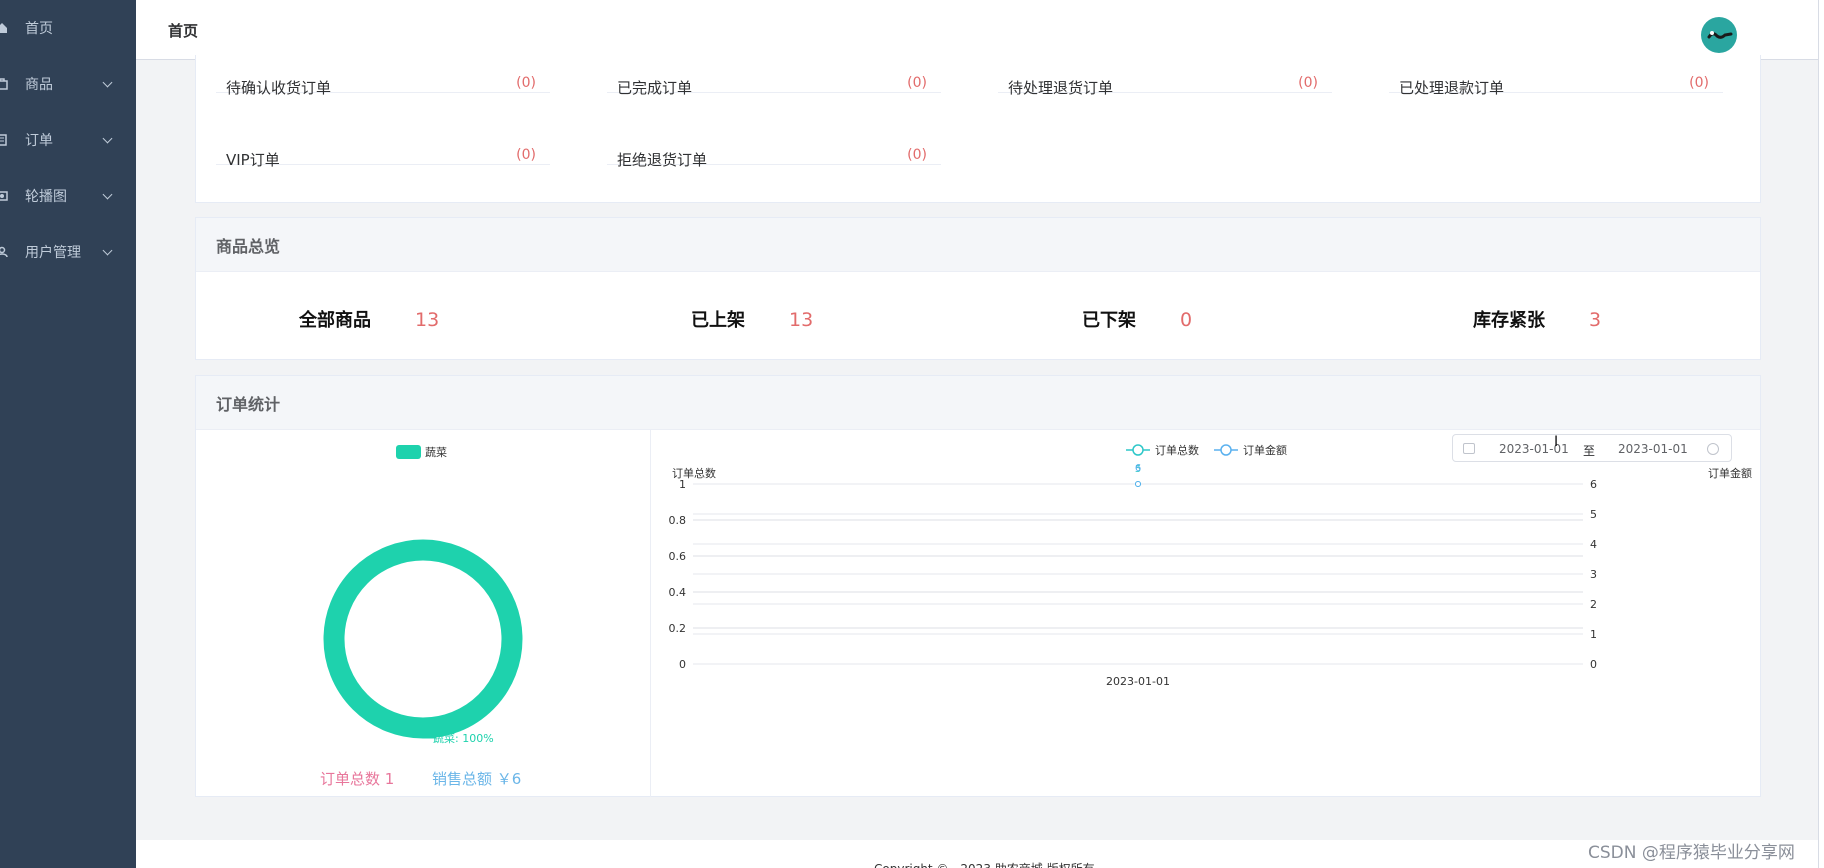  I want to click on legend-label: 订单总数, so click(1177, 450).